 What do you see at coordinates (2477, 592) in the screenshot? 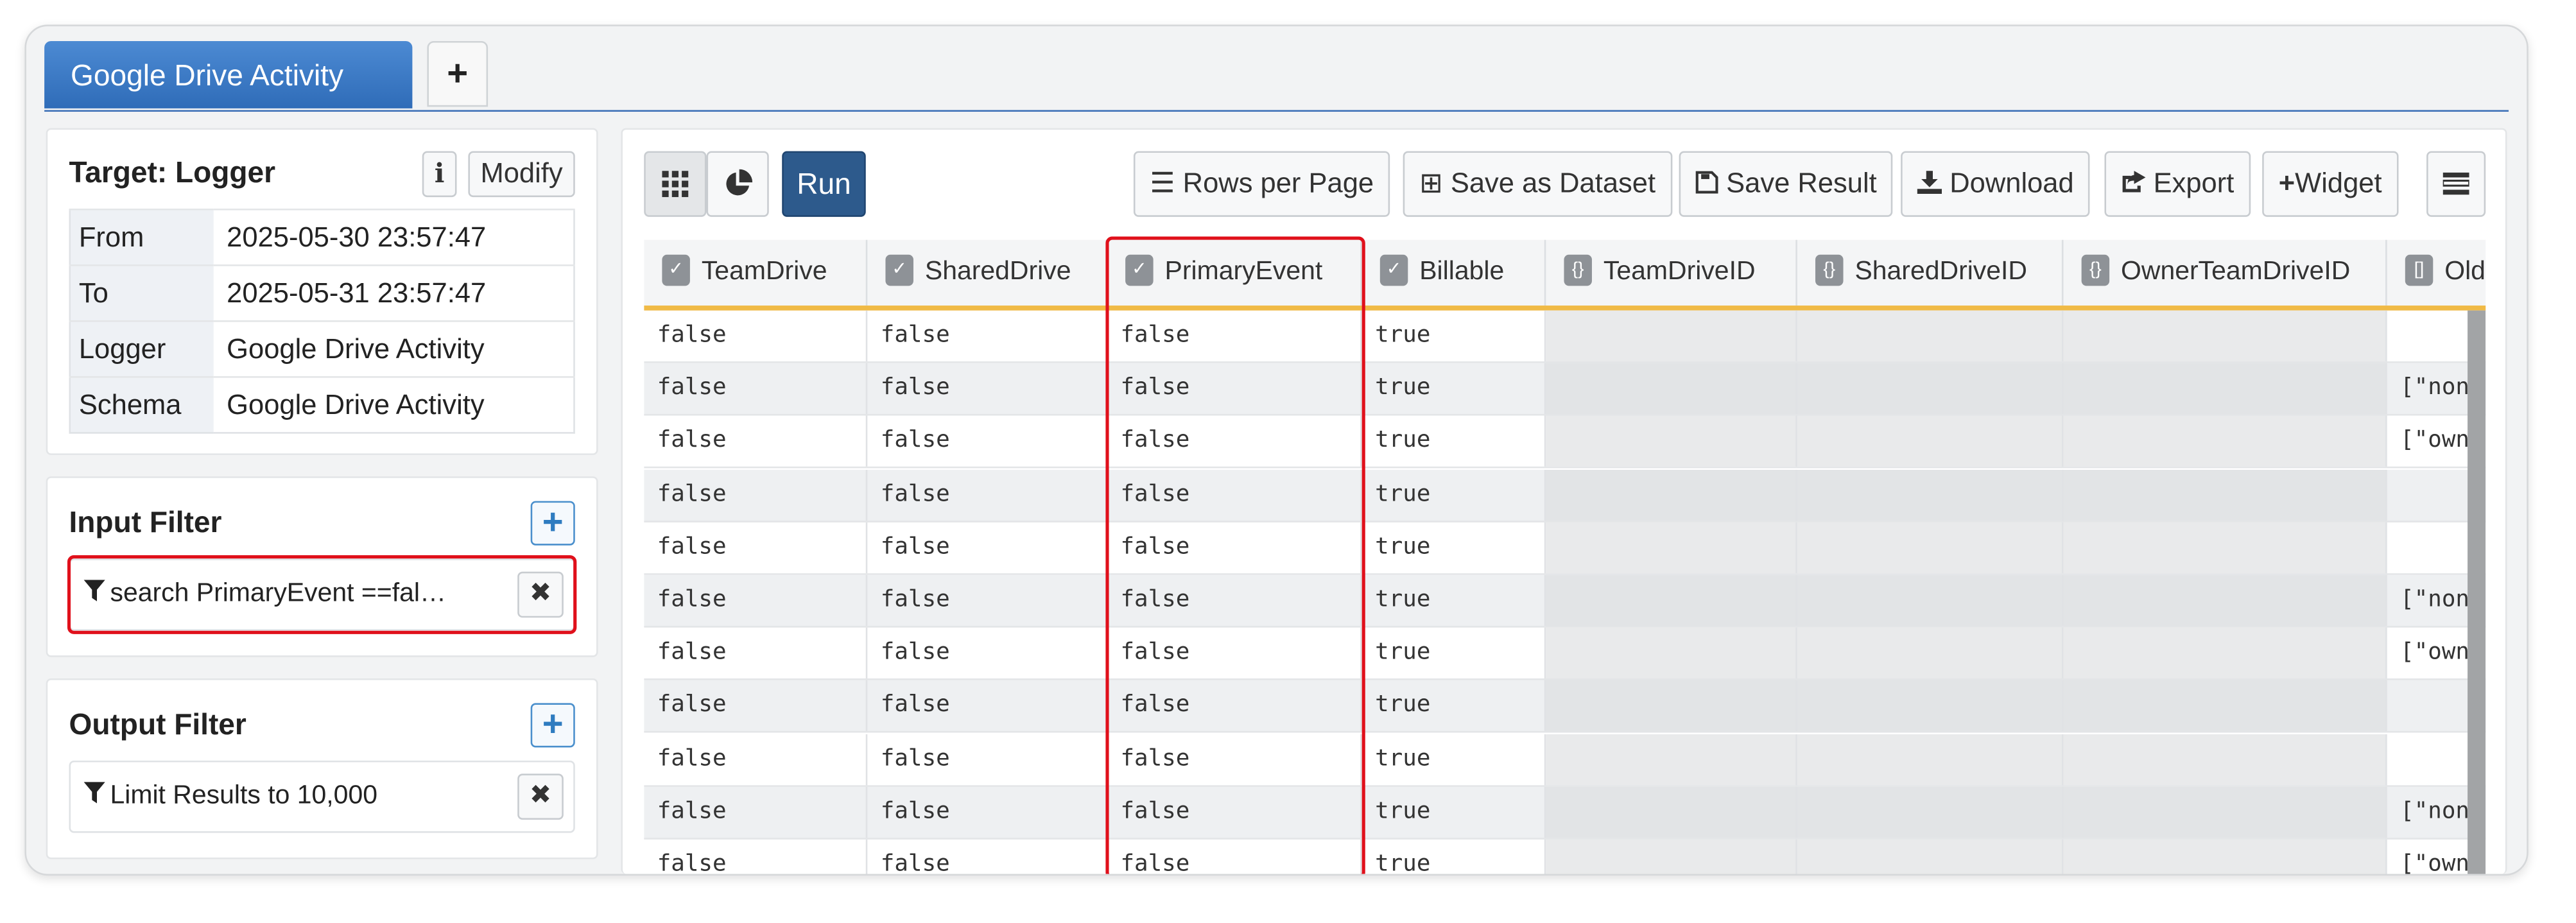
I see `vertical-scrollbar` at bounding box center [2477, 592].